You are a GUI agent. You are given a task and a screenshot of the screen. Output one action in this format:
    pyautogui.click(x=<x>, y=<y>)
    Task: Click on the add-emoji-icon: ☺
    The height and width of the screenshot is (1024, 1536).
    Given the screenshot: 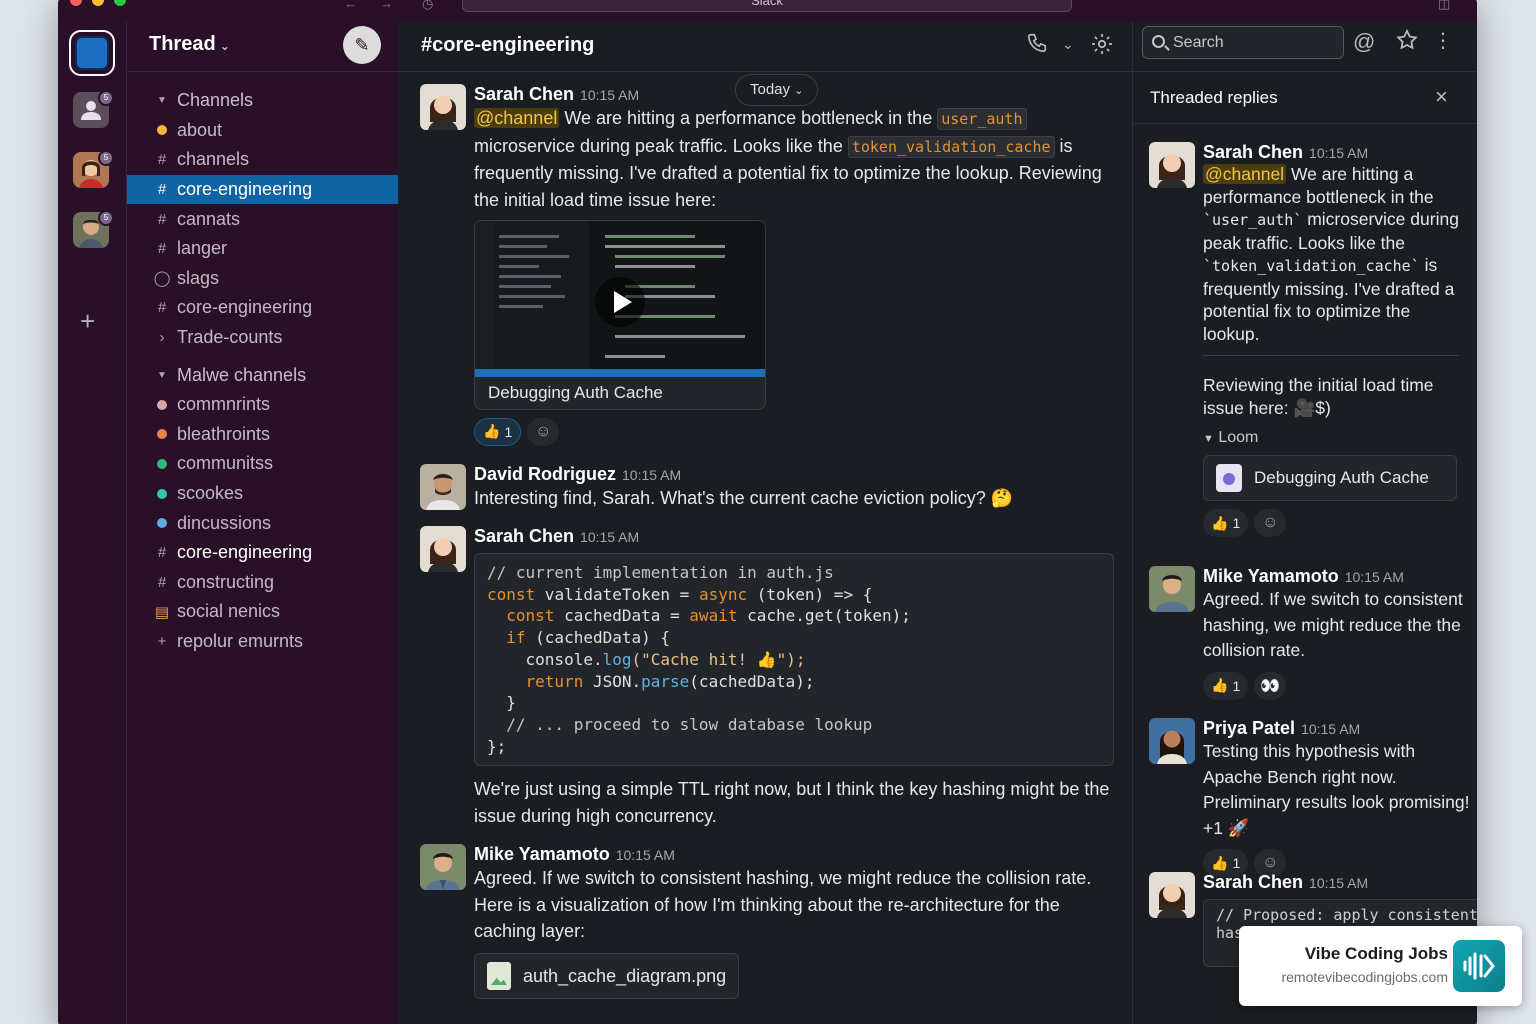 What is the action you would take?
    pyautogui.click(x=1270, y=862)
    